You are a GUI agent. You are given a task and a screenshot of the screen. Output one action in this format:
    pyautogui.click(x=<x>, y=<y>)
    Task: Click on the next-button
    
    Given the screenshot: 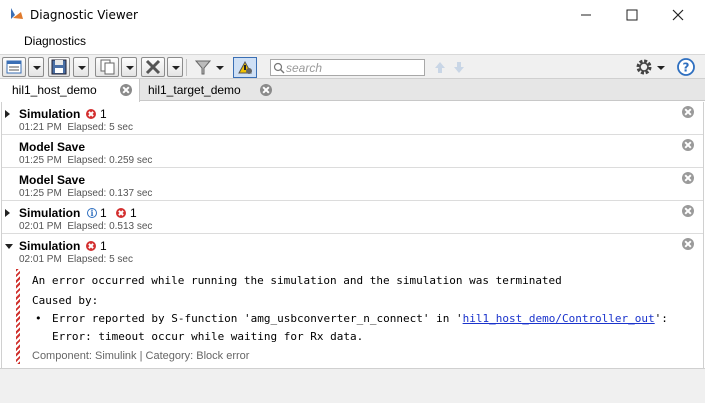 What is the action you would take?
    pyautogui.click(x=459, y=67)
    